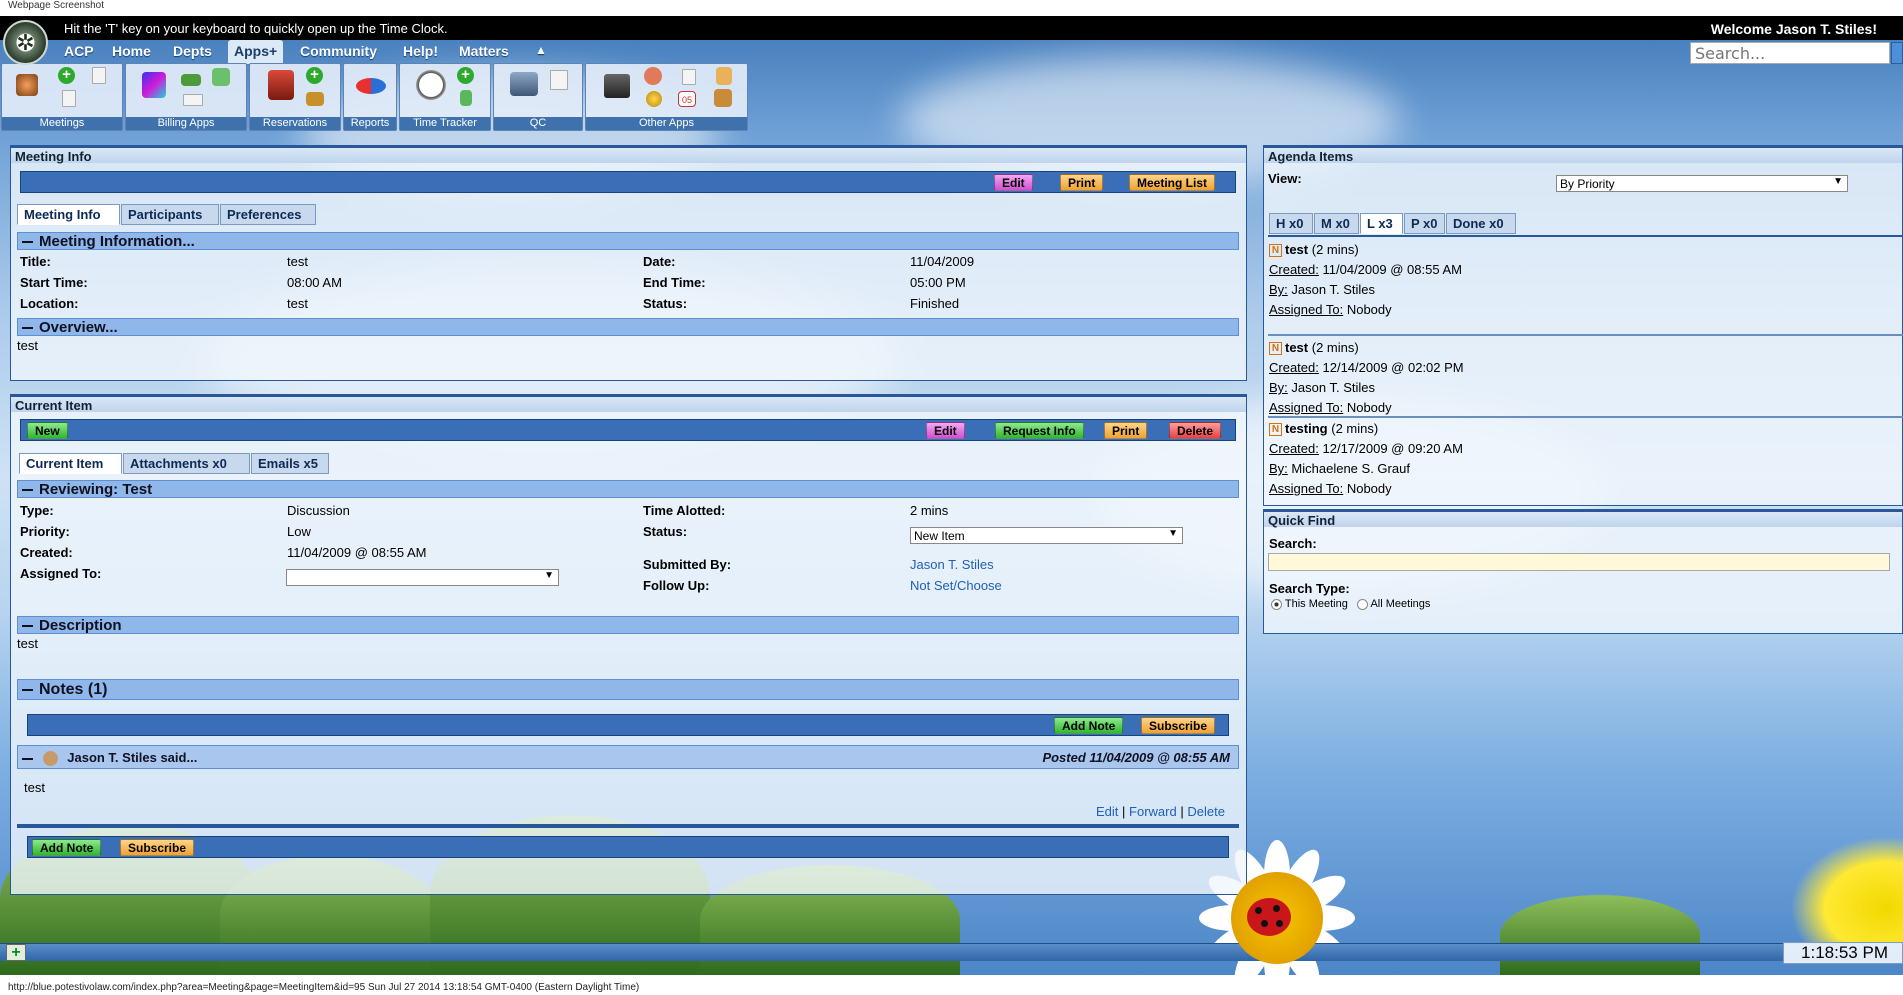  What do you see at coordinates (186, 463) in the screenshot?
I see `tab-attachments: Attachments x0` at bounding box center [186, 463].